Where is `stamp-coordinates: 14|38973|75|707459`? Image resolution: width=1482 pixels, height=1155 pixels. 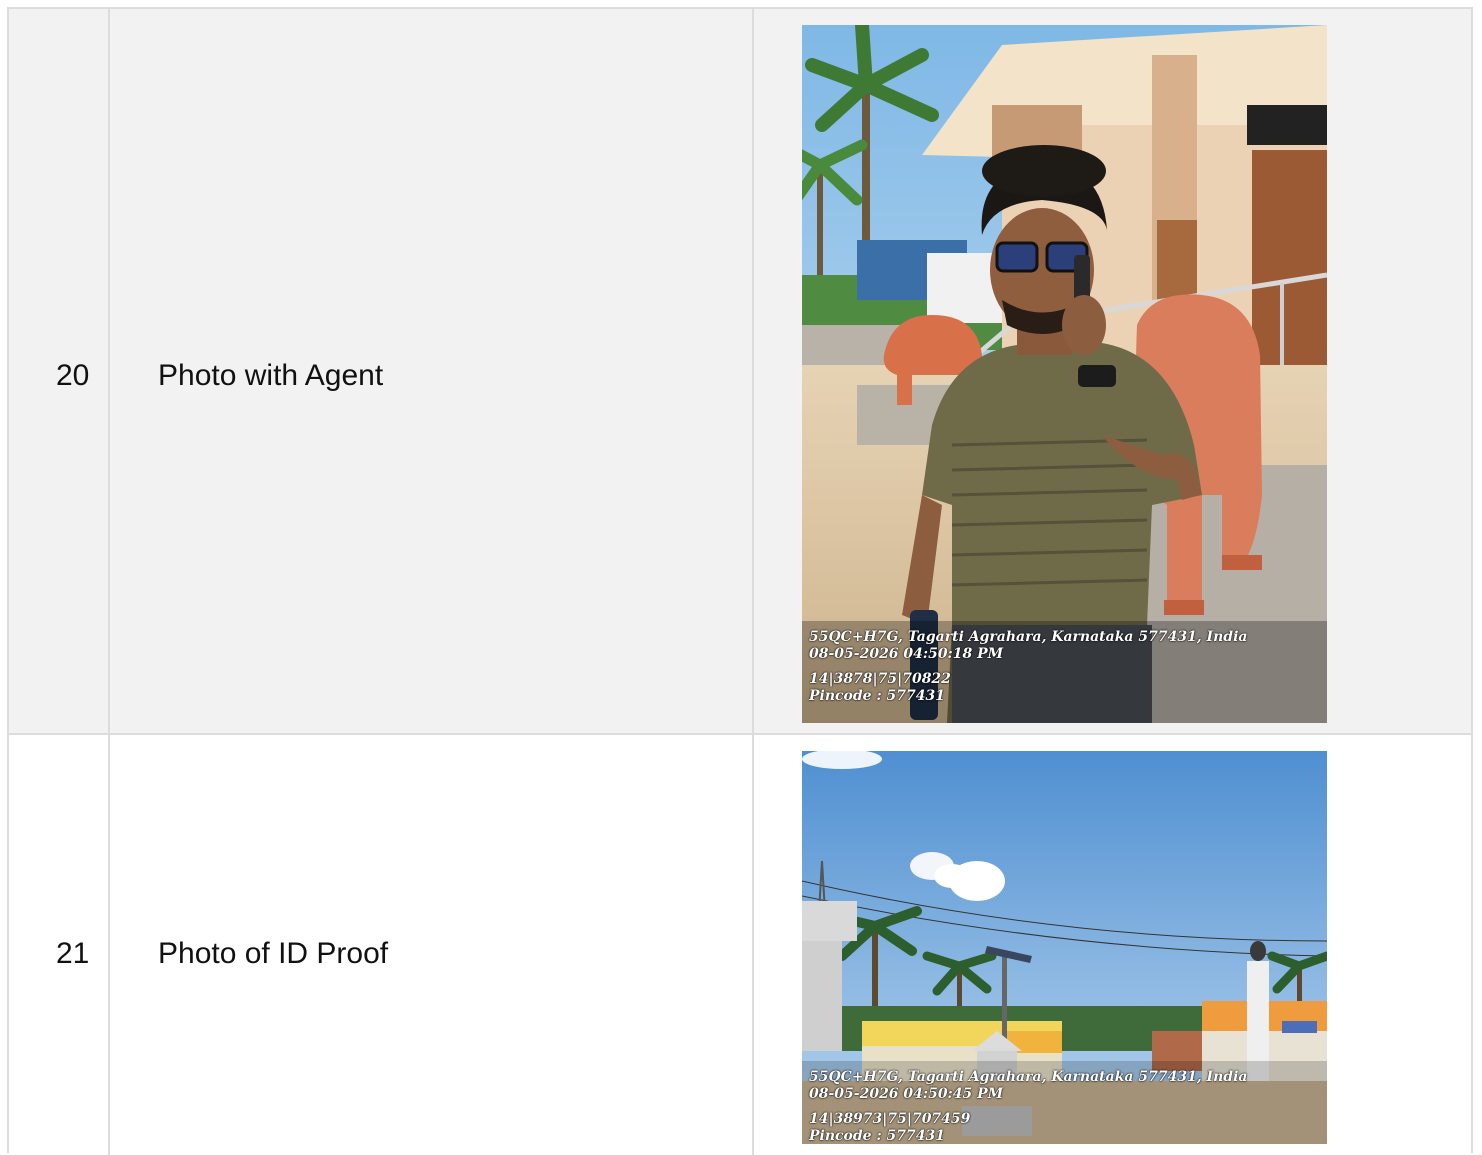 stamp-coordinates: 14|38973|75|707459 is located at coordinates (890, 1119).